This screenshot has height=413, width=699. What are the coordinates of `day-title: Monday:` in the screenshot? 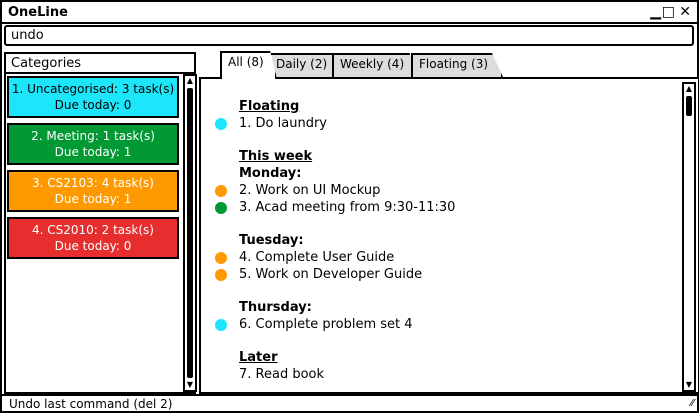 It's located at (270, 173).